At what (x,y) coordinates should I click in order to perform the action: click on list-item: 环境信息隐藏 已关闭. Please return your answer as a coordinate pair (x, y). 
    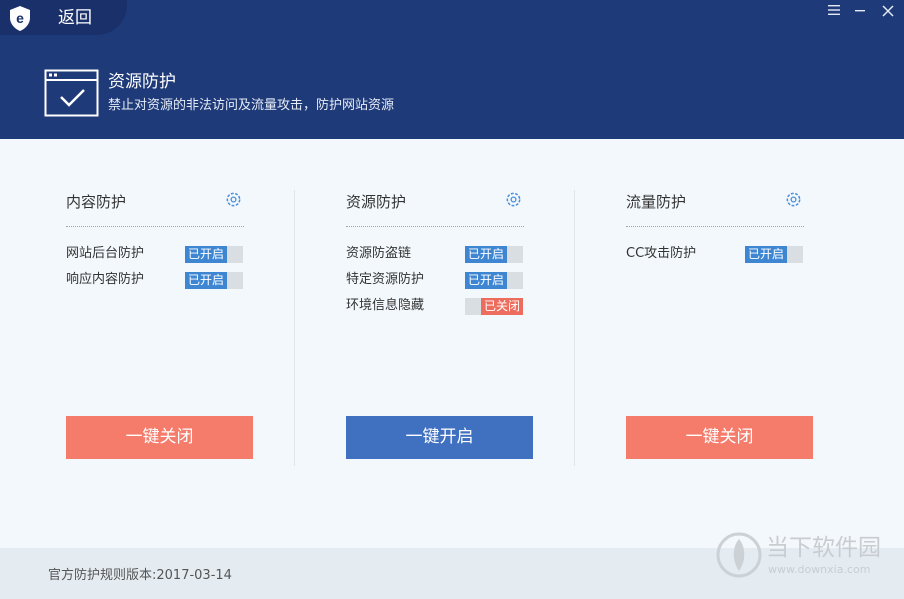
    Looking at the image, I should click on (435, 306).